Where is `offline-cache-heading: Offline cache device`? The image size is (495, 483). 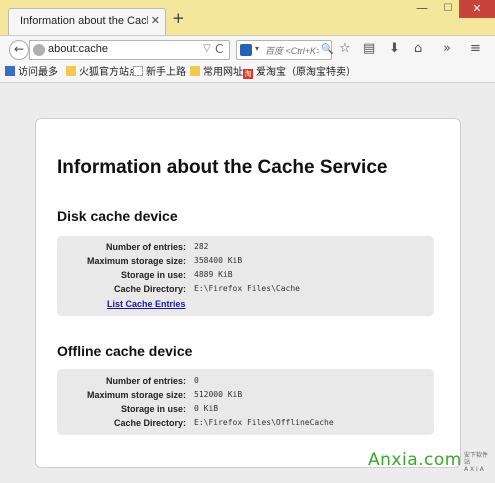 offline-cache-heading: Offline cache device is located at coordinates (125, 351).